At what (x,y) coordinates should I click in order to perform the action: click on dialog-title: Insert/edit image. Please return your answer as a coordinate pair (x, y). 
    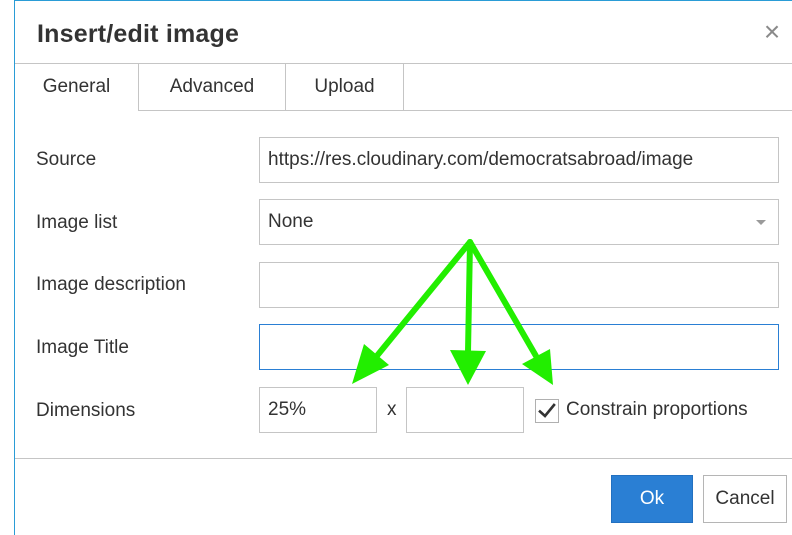
    Looking at the image, I should click on (138, 34).